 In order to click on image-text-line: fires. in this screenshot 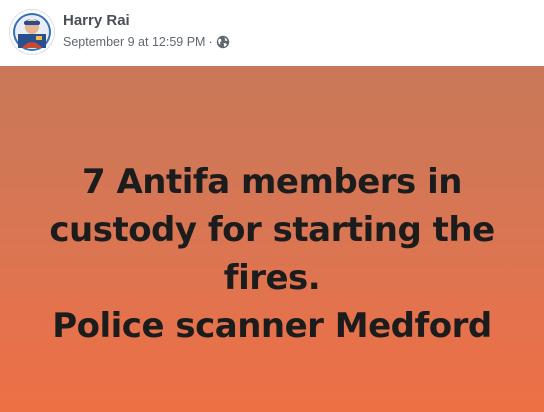, I will do `click(272, 278)`.